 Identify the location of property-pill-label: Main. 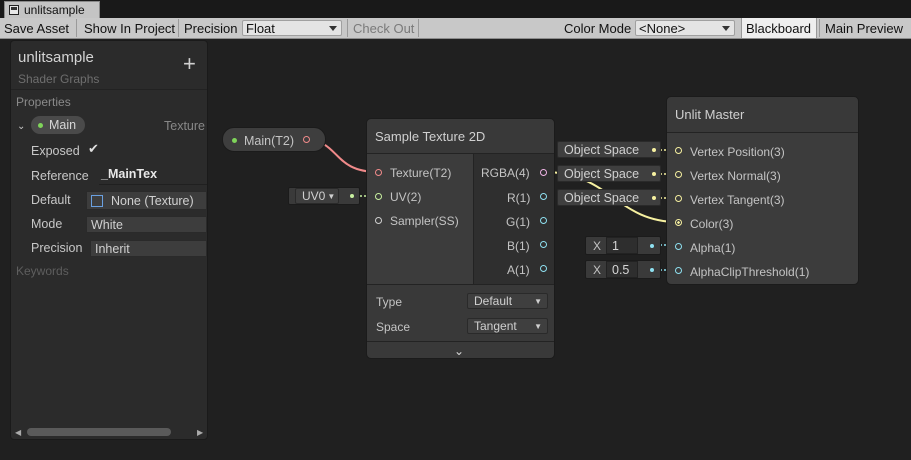
(63, 125).